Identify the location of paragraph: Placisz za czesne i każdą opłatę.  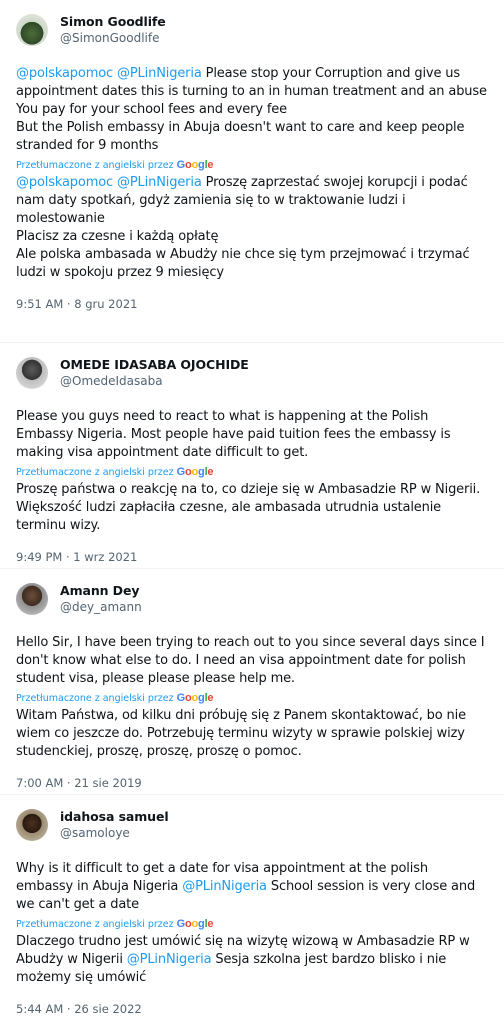
(252, 237).